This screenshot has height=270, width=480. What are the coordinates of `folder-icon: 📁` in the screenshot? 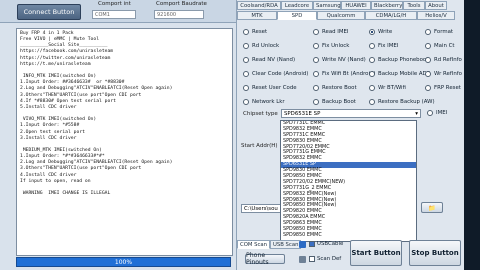 It's located at (432, 208).